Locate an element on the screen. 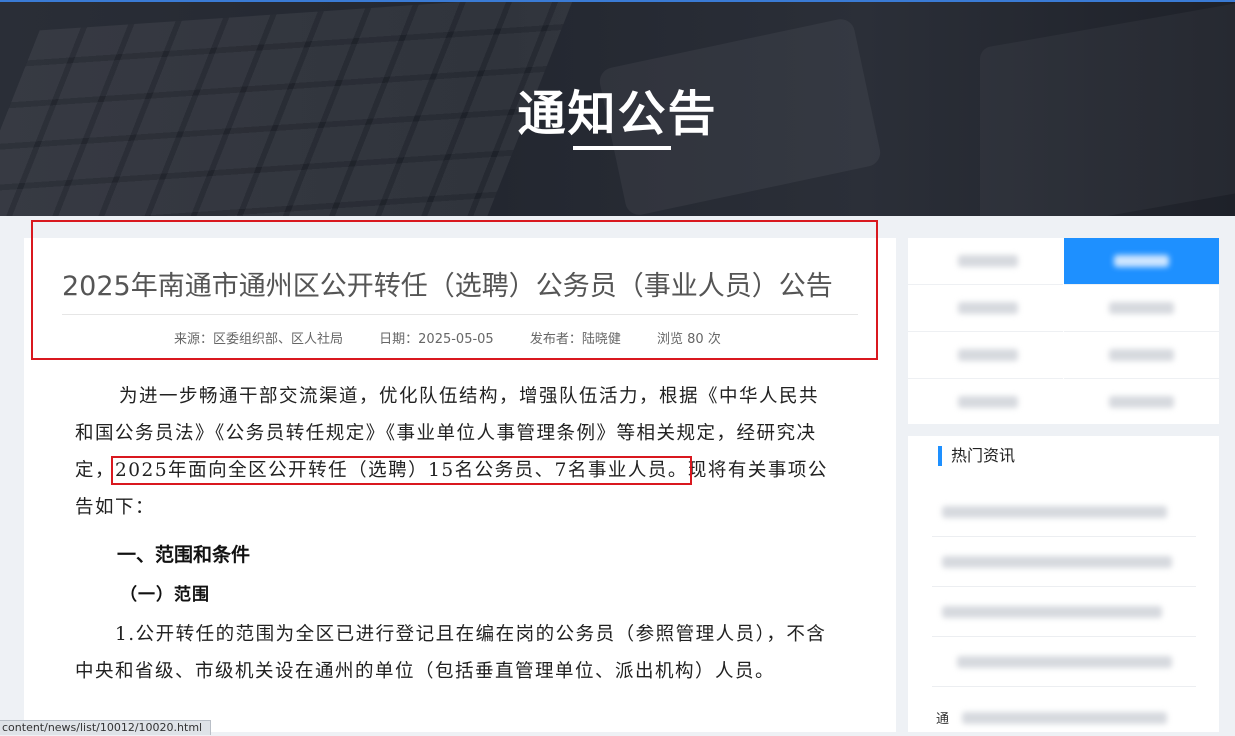 The height and width of the screenshot is (736, 1235). sidebar-nav is located at coordinates (1063, 331).